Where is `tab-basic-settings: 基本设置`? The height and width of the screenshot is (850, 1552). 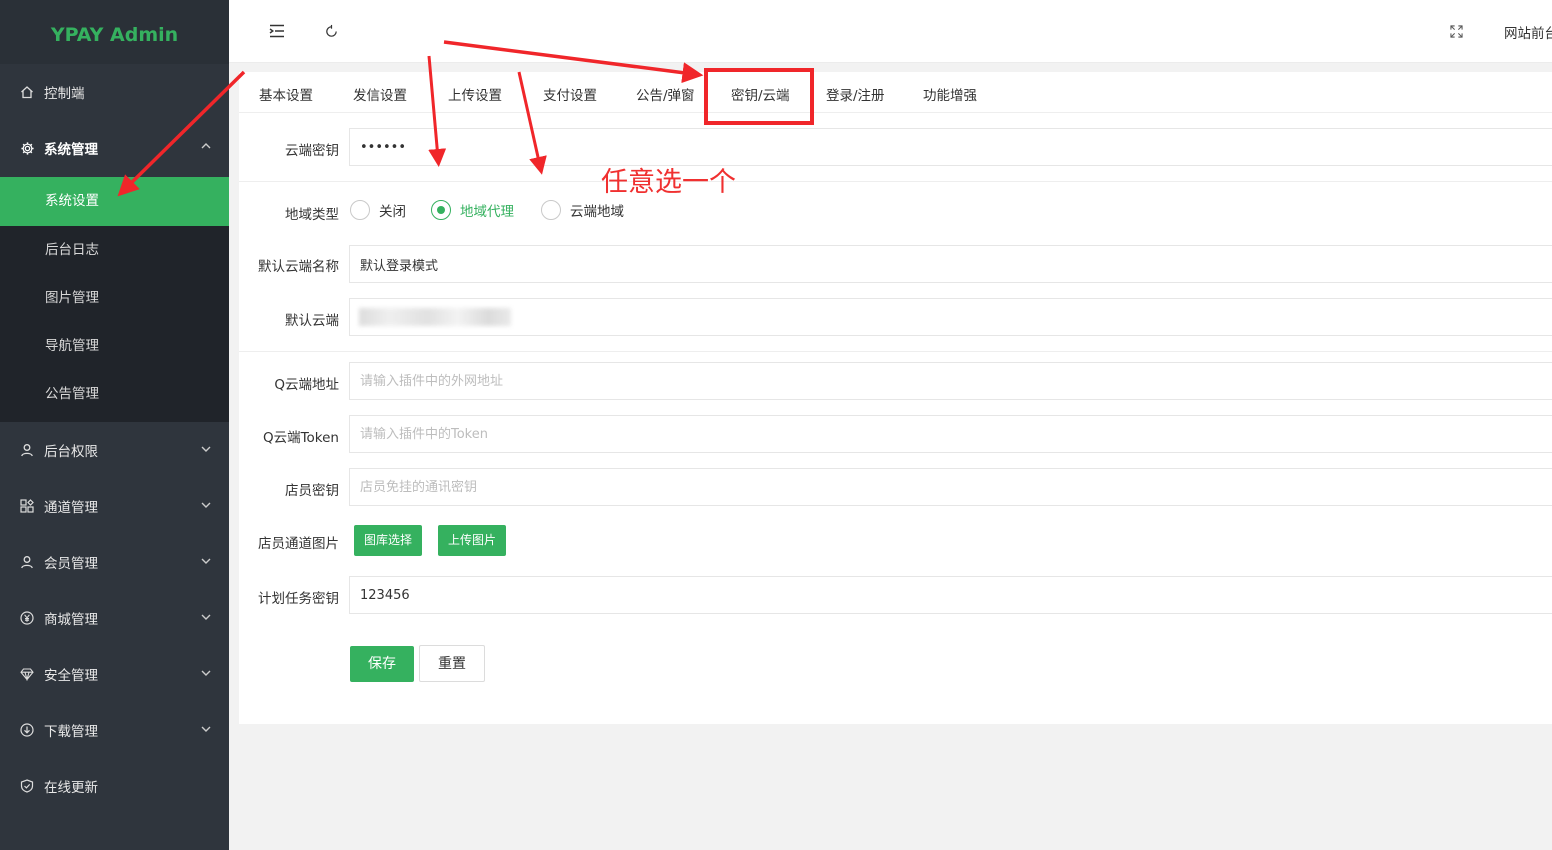
tab-basic-settings: 基本设置 is located at coordinates (286, 94).